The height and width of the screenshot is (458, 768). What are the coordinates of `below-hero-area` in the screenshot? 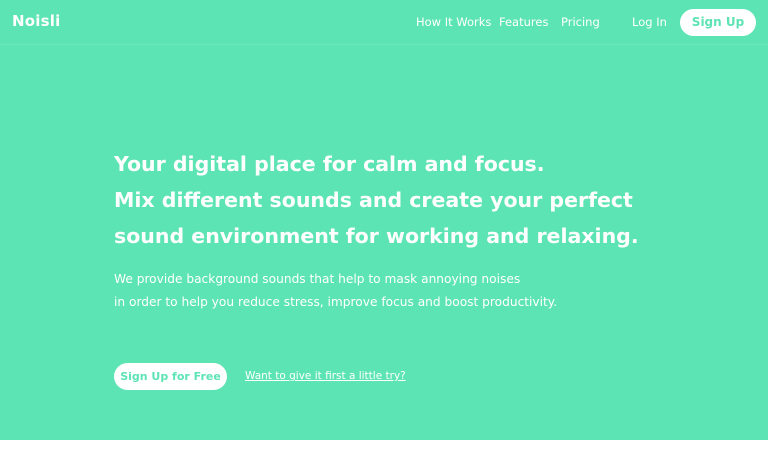 It's located at (384, 449).